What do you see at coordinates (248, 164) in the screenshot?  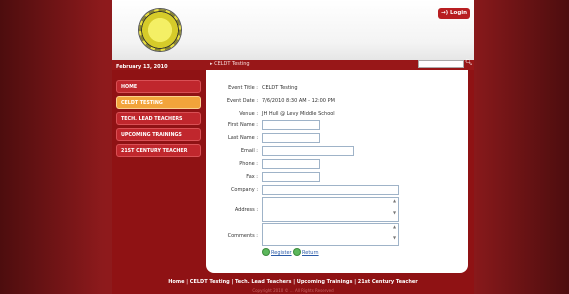 I see `phone-label: Phone :` at bounding box center [248, 164].